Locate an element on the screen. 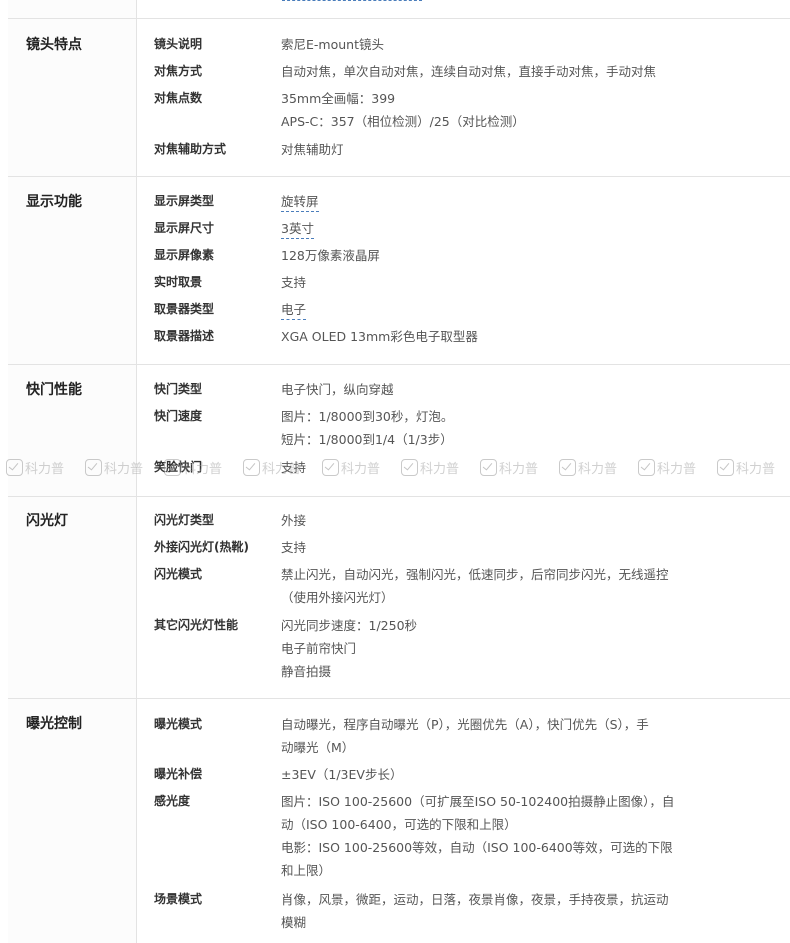 This screenshot has height=943, width=790. section-title: 曝光控制 is located at coordinates (54, 724).